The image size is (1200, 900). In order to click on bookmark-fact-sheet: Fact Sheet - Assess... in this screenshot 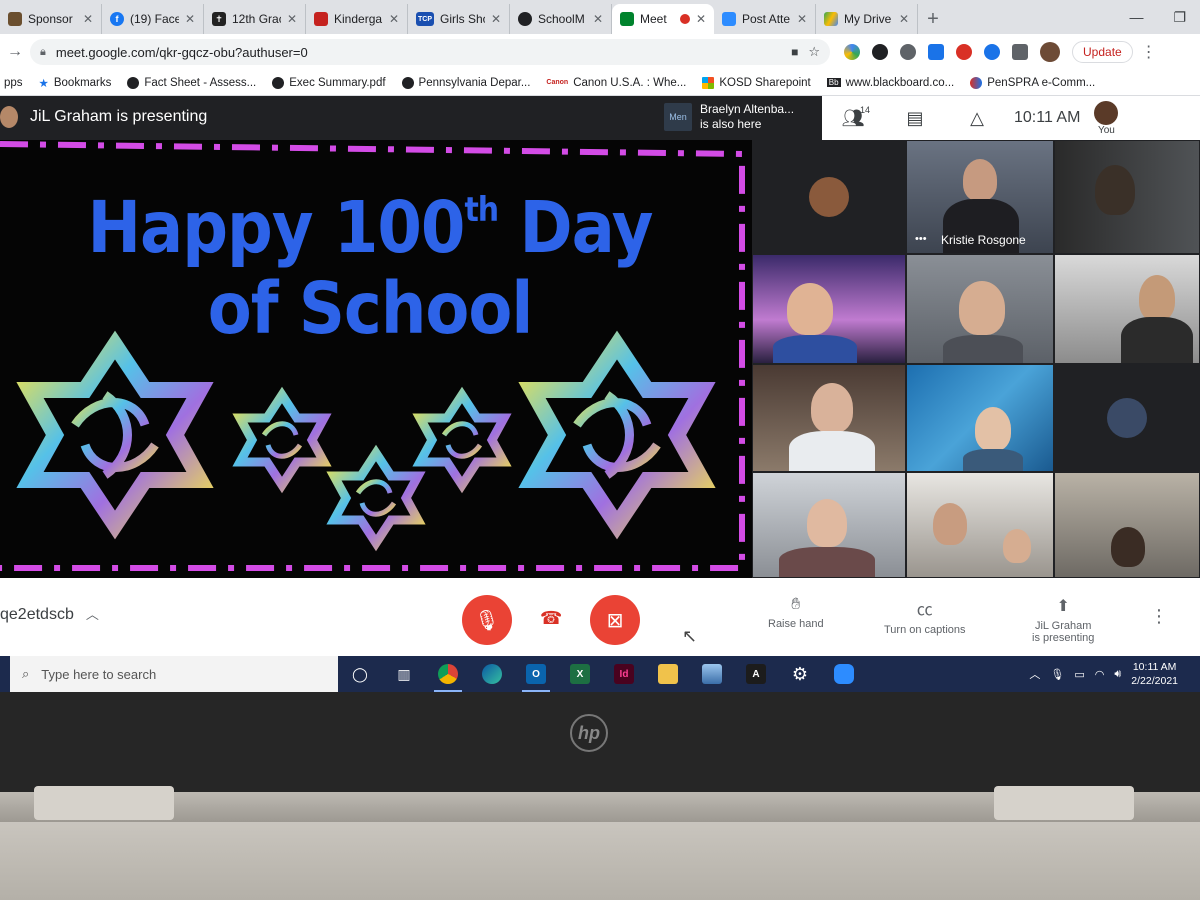, I will do `click(191, 82)`.